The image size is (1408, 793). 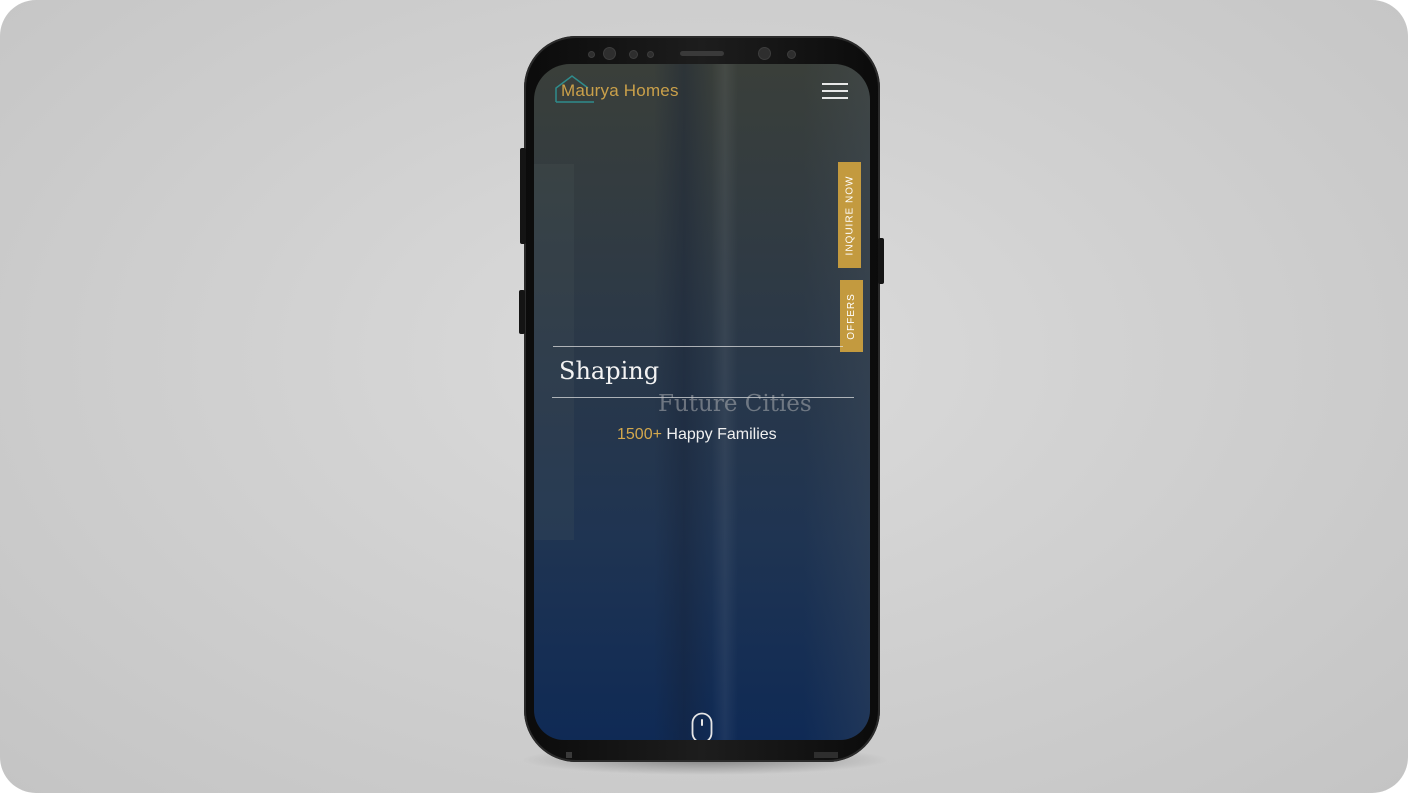 I want to click on inquire-now-tab: INQUIRE NOW, so click(x=849, y=215).